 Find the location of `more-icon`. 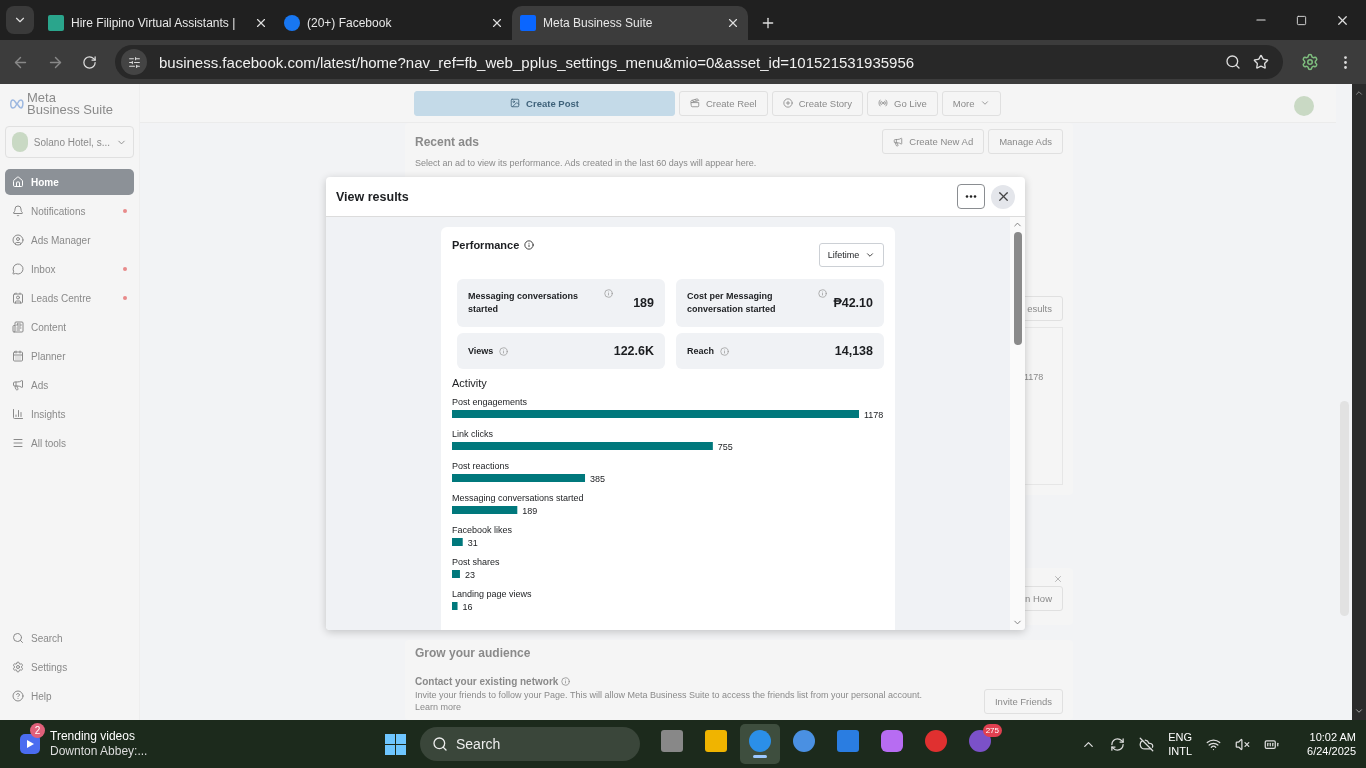

more-icon is located at coordinates (971, 196).